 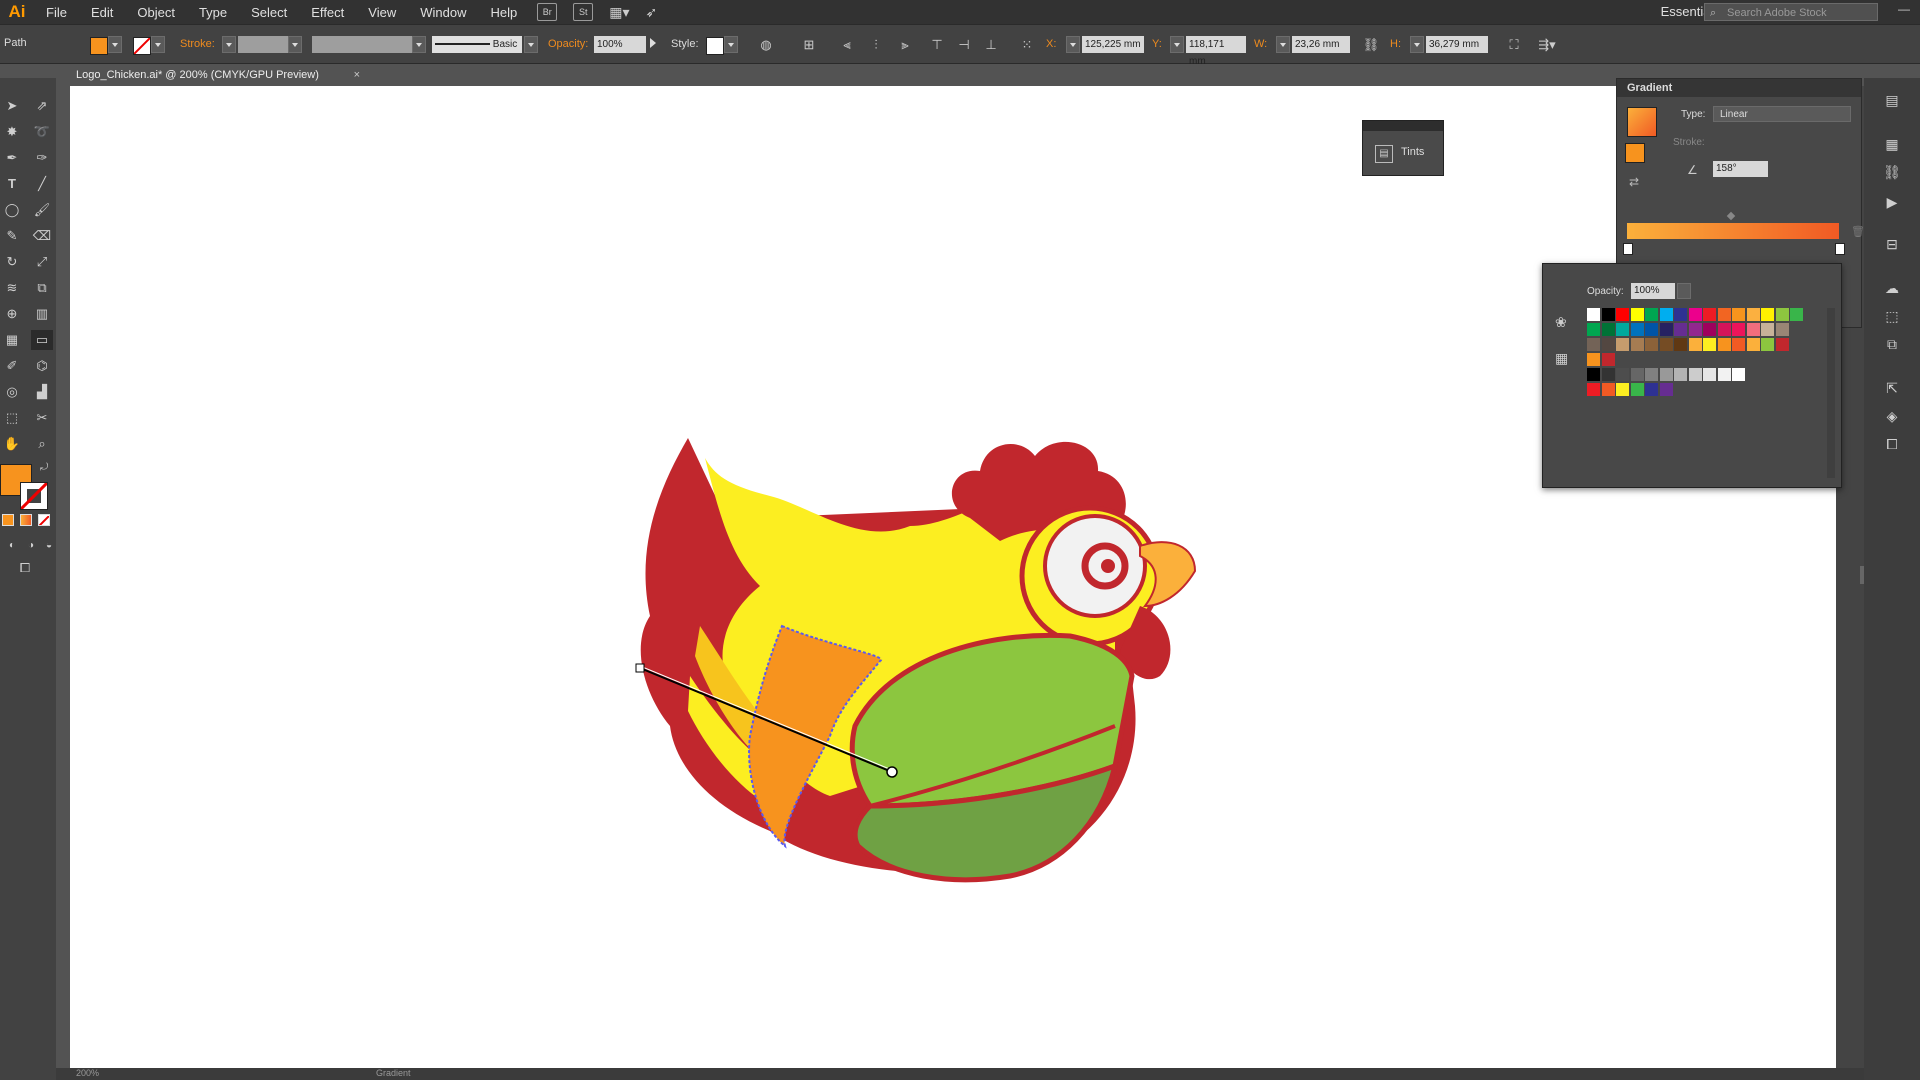 I want to click on stroke-color-box, so click(x=34, y=496).